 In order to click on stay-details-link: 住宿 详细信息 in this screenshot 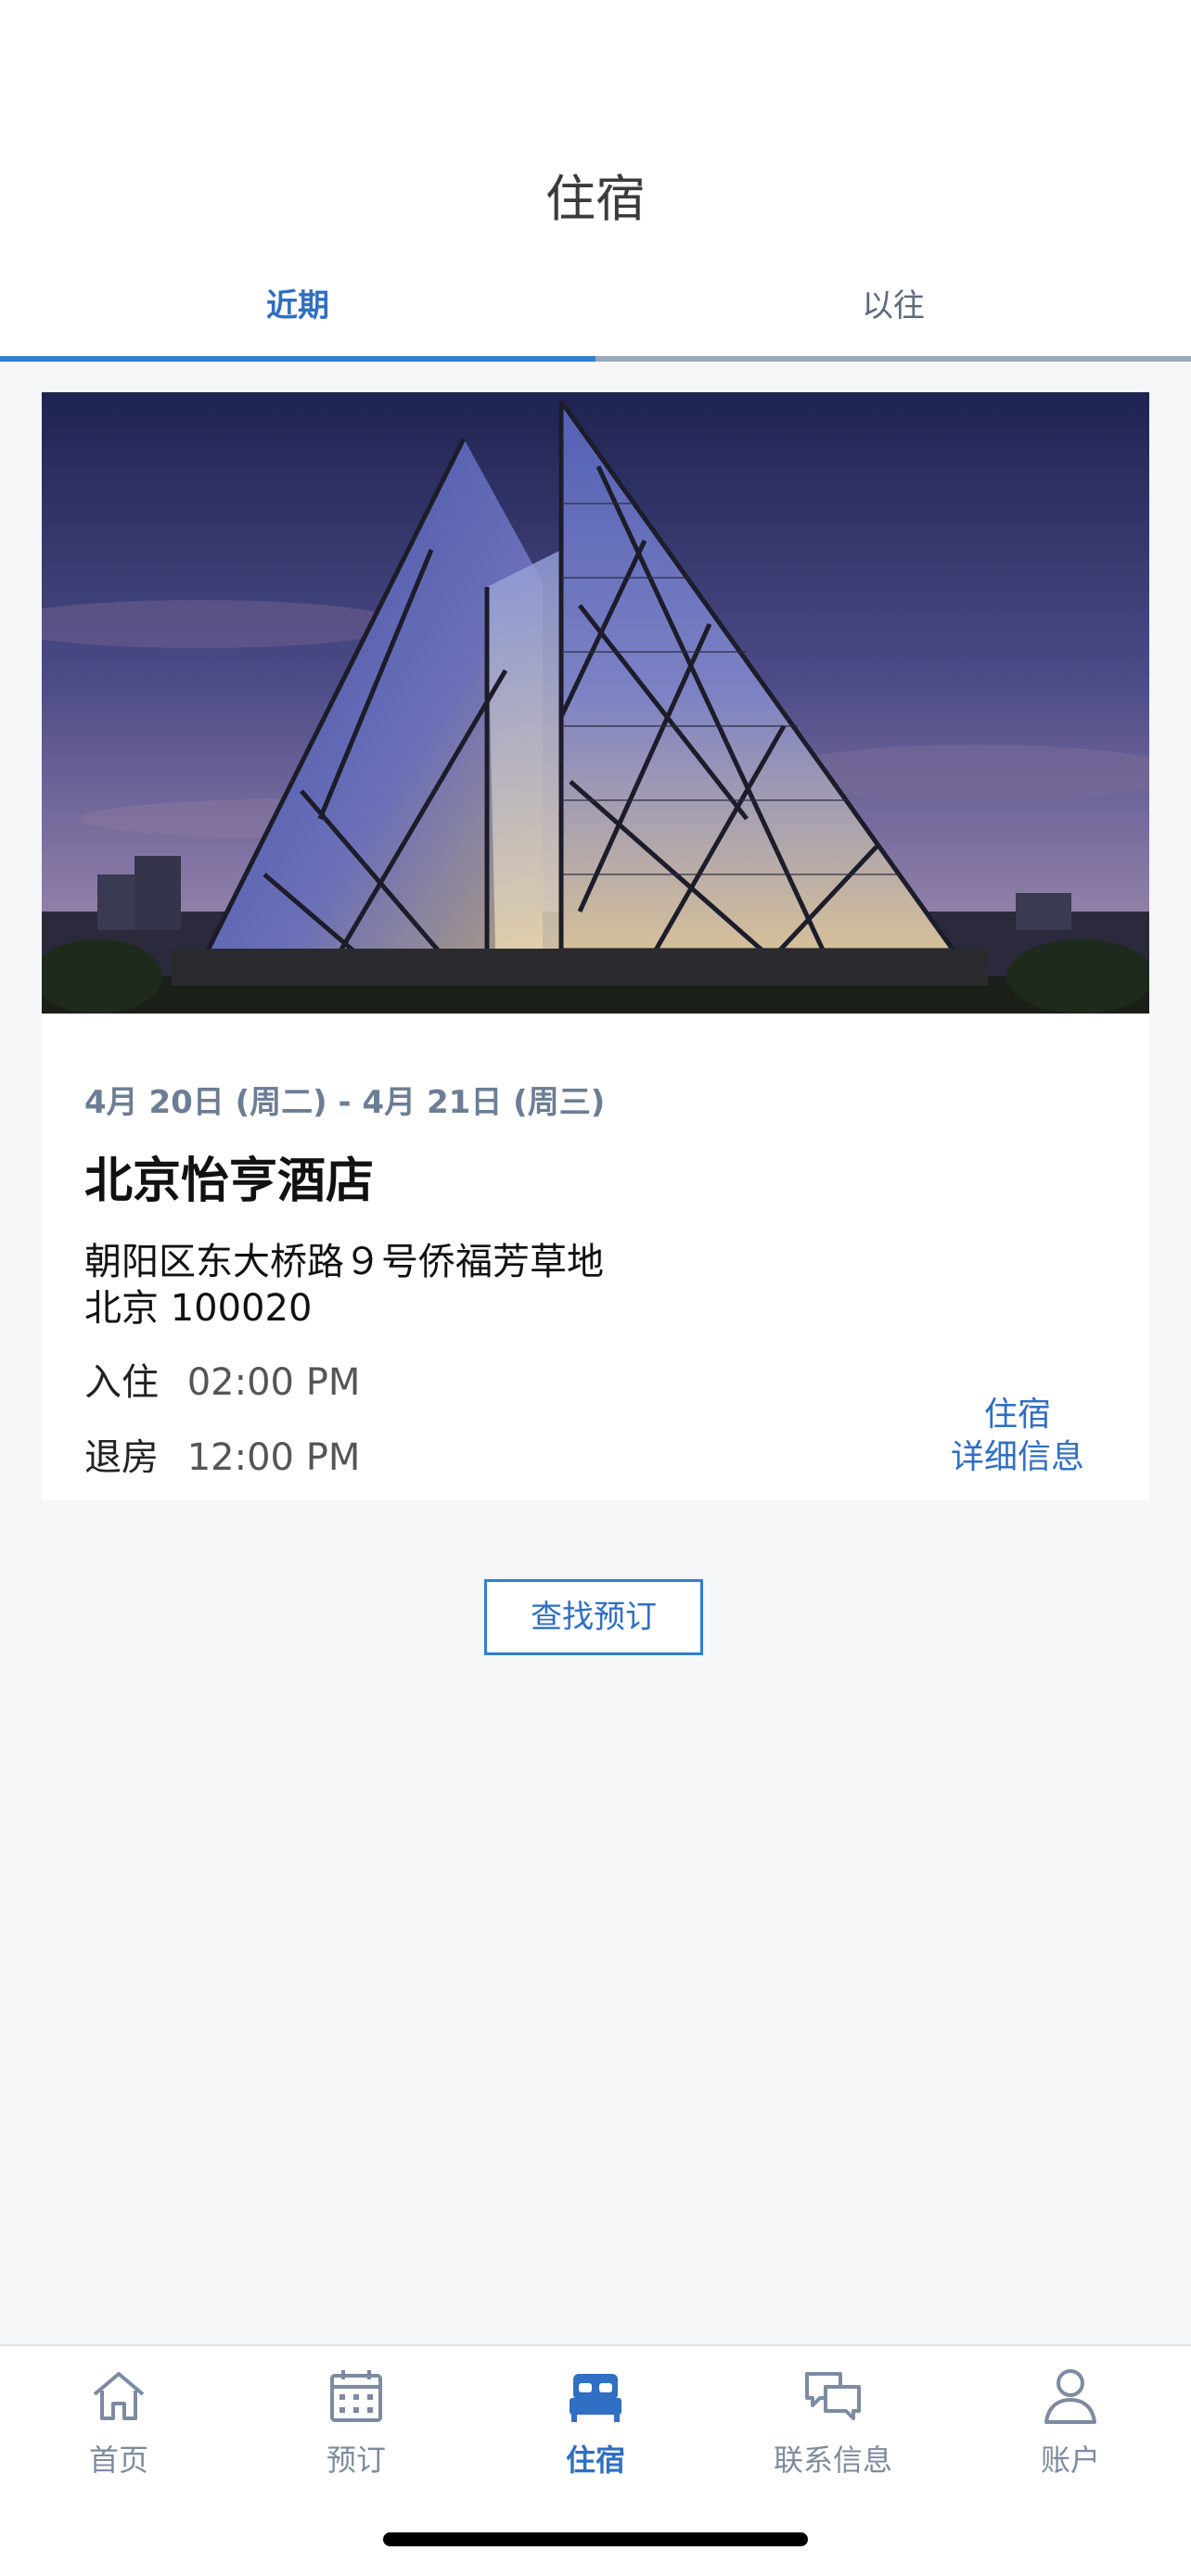, I will do `click(1018, 1437)`.